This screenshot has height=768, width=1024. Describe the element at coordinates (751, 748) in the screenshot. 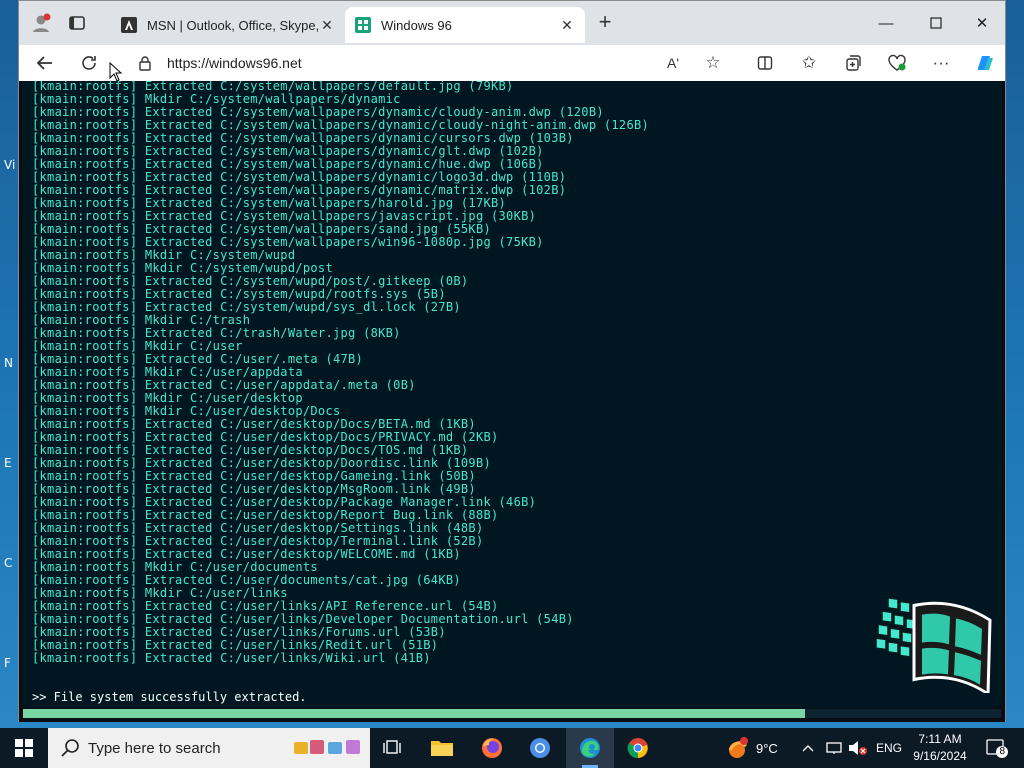

I see `weather-widget: 9°C` at that location.